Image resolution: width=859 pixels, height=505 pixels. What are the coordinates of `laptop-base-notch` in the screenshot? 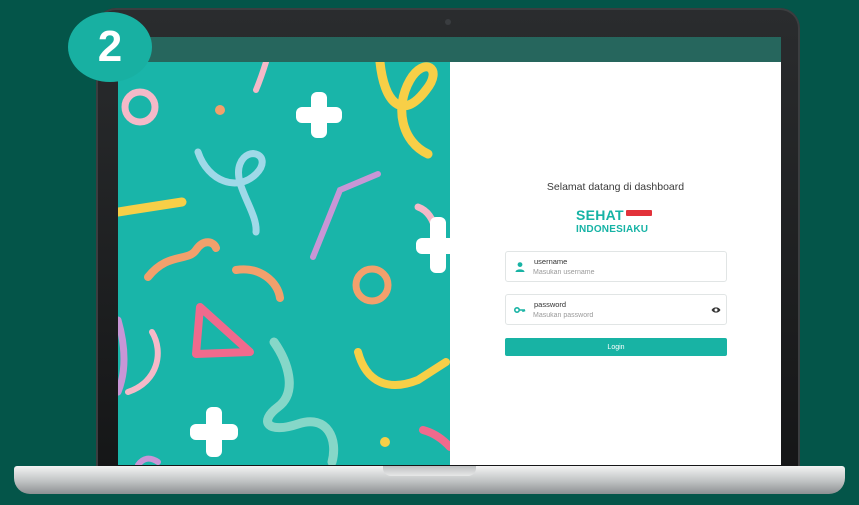 It's located at (429, 471).